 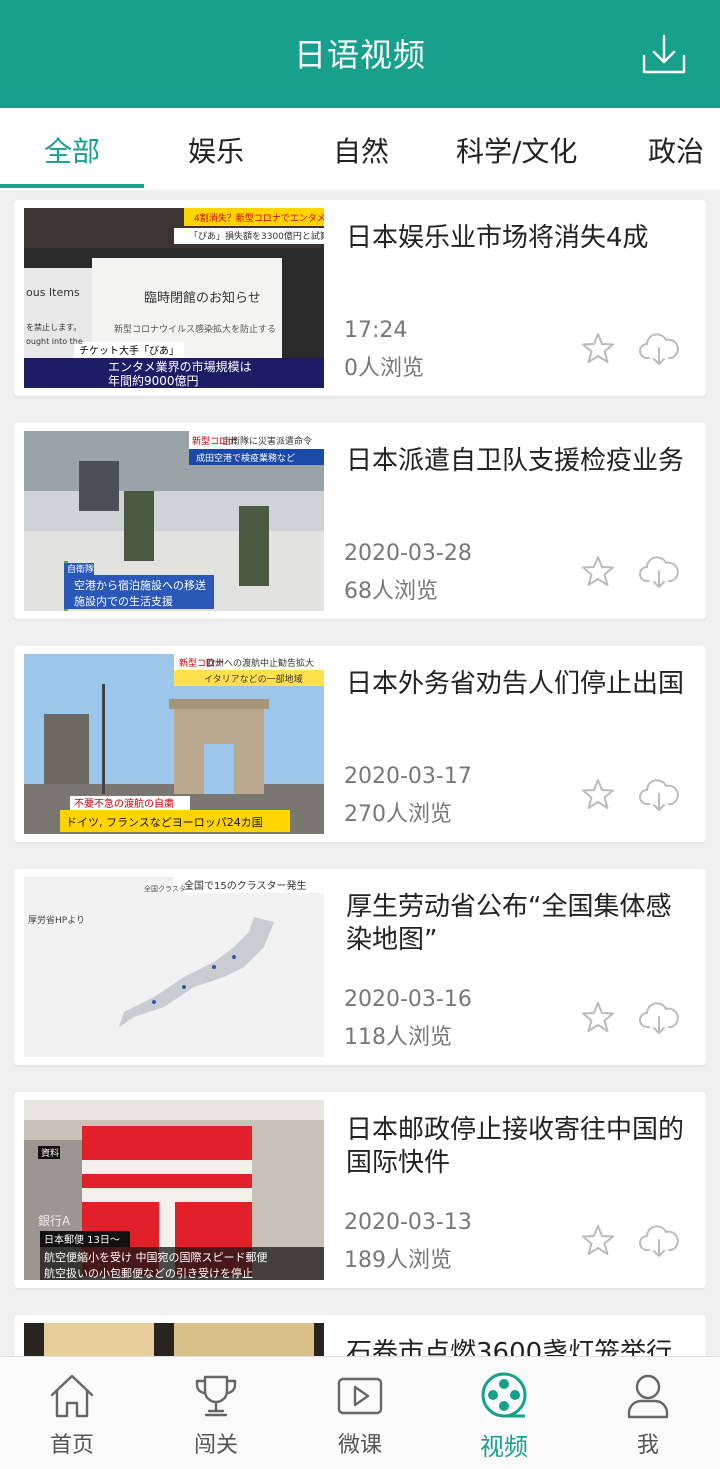 I want to click on thumb-caption: 不要不急の渡航の自粛, so click(x=124, y=803).